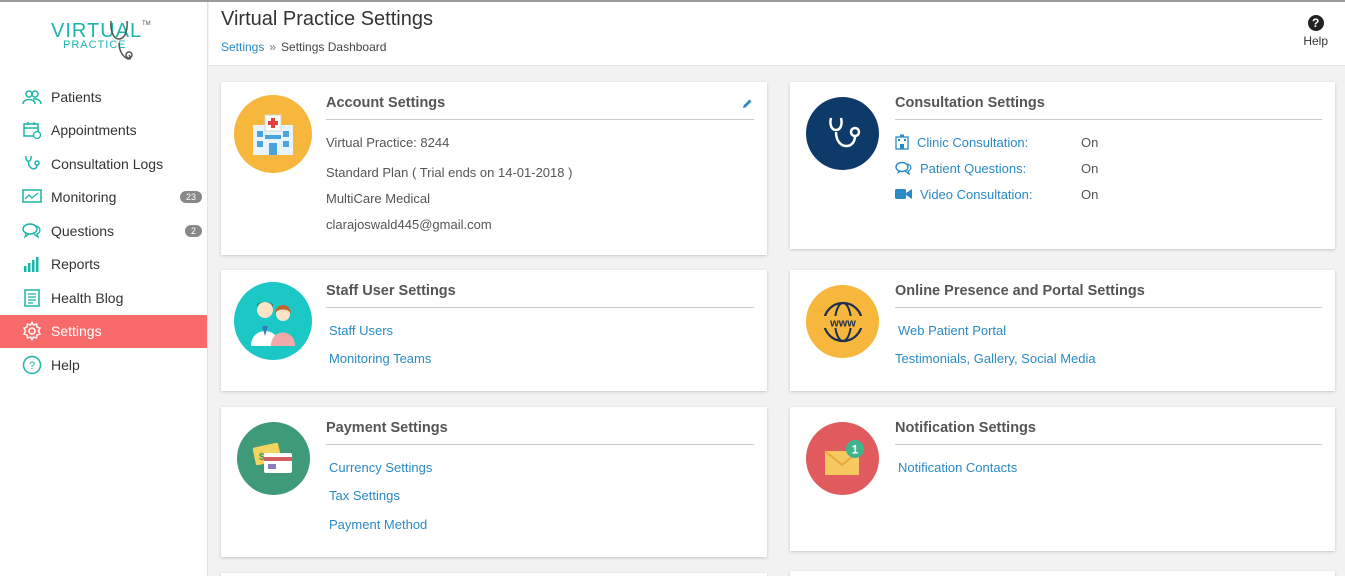  What do you see at coordinates (1090, 142) in the screenshot?
I see `clinic-consultation-status: On` at bounding box center [1090, 142].